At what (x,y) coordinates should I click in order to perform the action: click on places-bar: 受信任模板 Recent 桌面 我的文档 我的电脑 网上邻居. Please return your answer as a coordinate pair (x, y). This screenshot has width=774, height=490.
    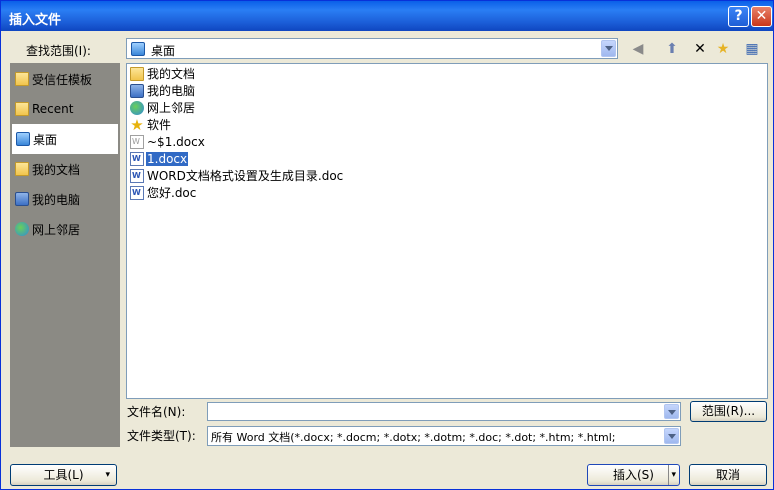
    Looking at the image, I should click on (65, 255).